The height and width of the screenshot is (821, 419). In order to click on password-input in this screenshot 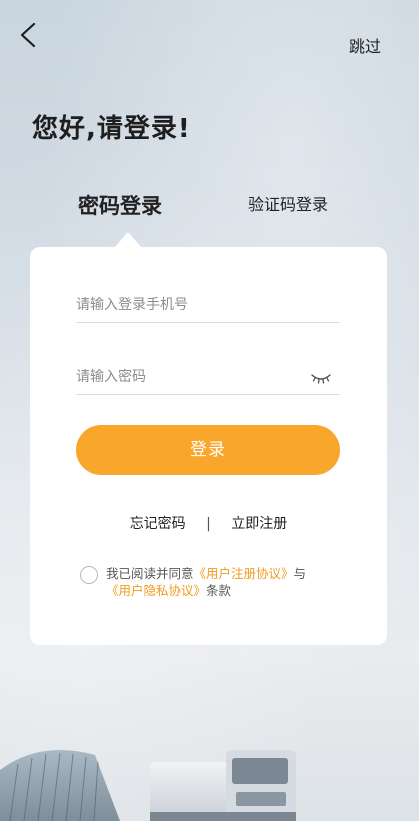, I will do `click(186, 377)`.